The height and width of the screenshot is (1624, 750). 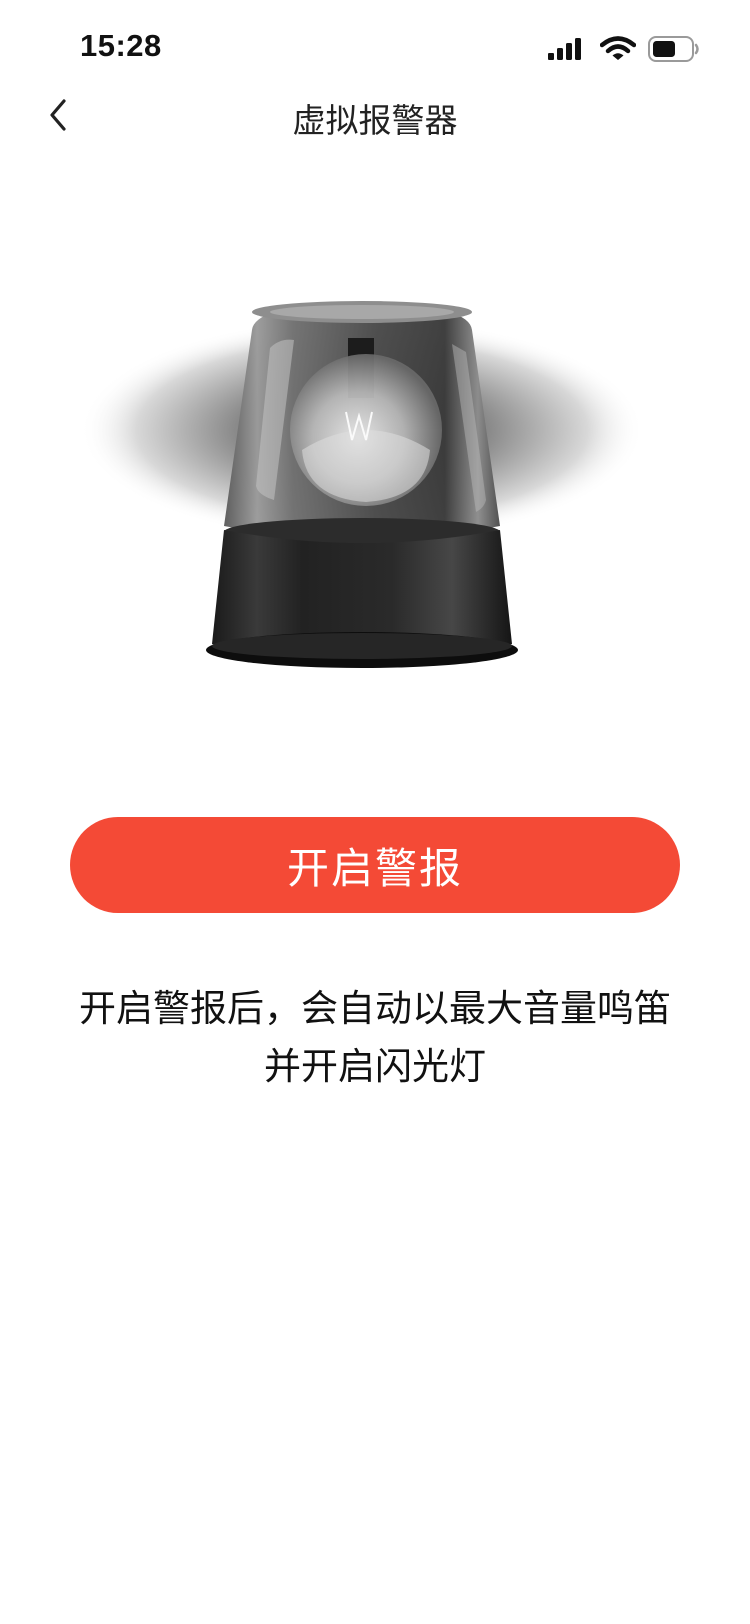 I want to click on start-alarm-button: 开启警报, so click(x=375, y=865).